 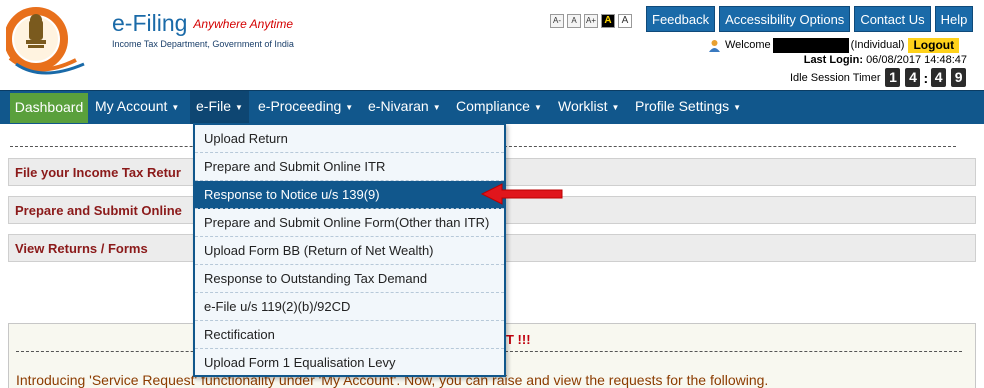 What do you see at coordinates (300, 106) in the screenshot?
I see `nav-e-proceeding-label: e-Proceeding` at bounding box center [300, 106].